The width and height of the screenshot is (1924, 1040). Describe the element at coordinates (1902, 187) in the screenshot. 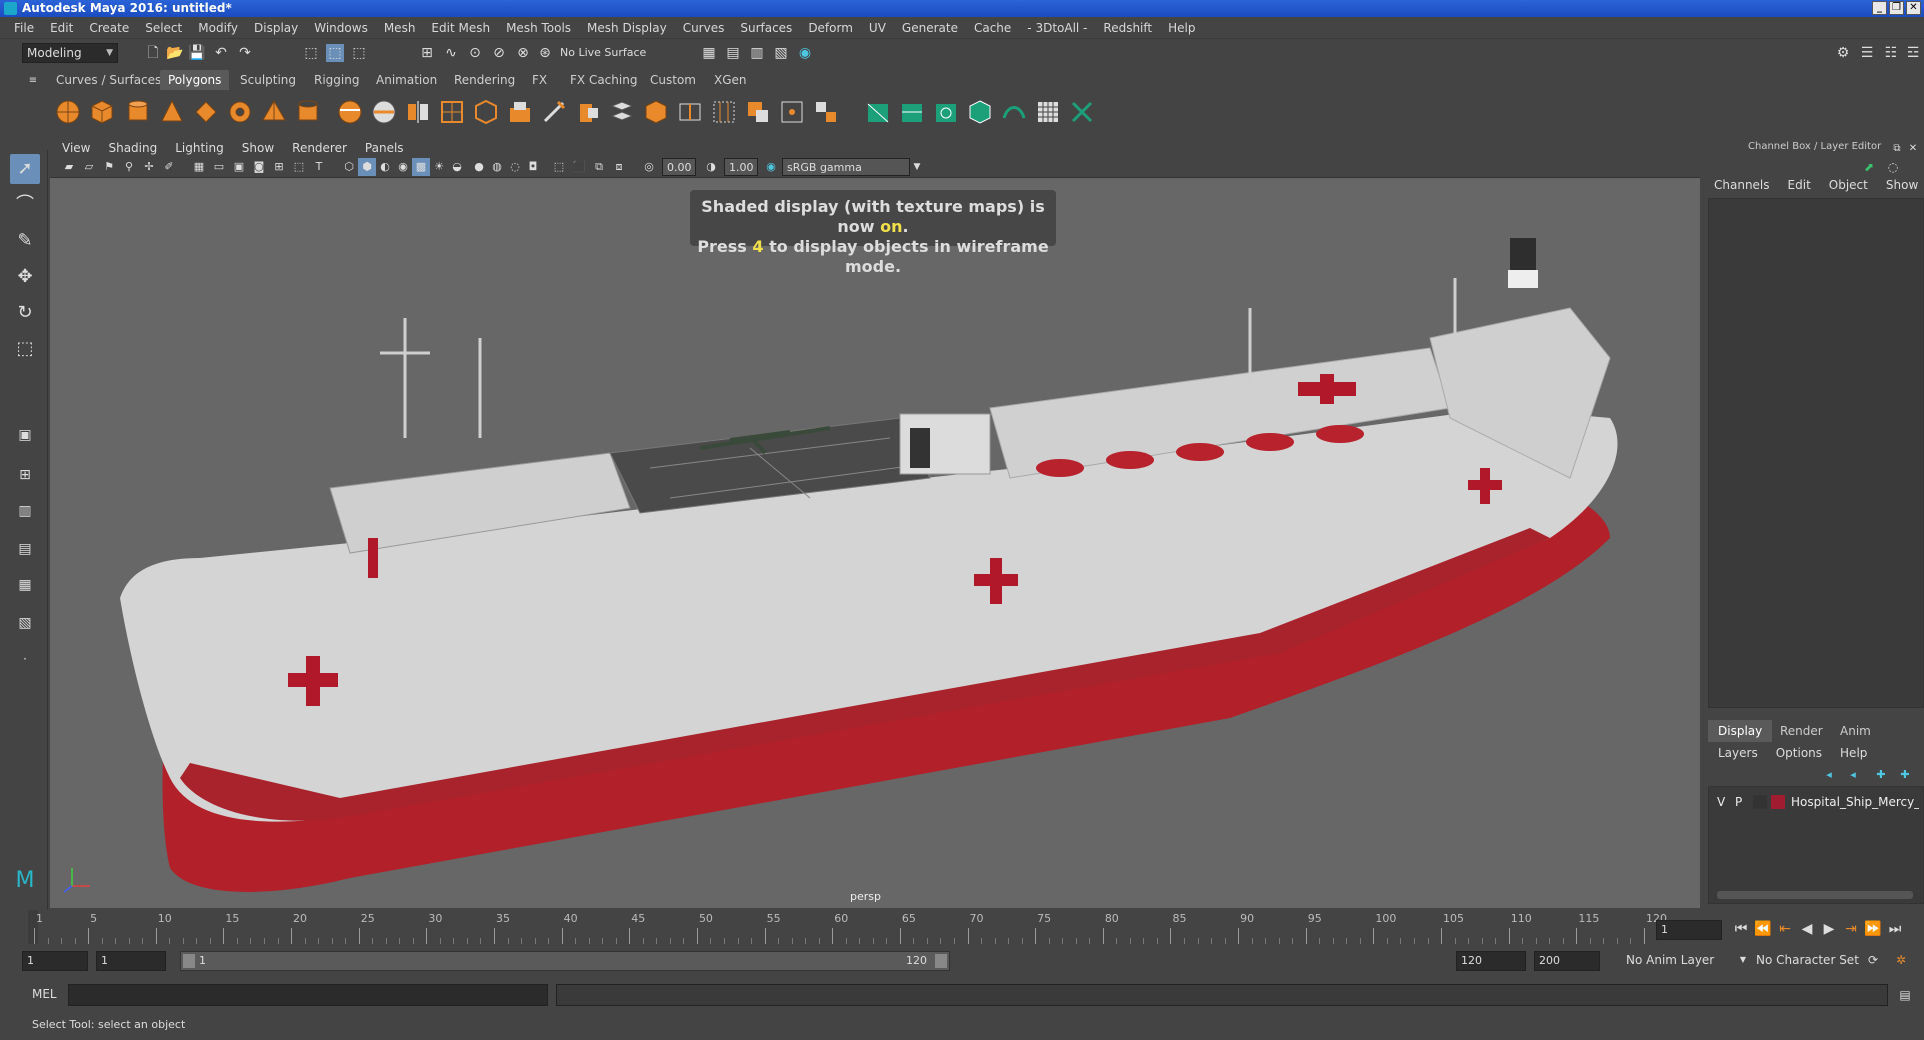

I see `channel-menu-show: Show` at that location.